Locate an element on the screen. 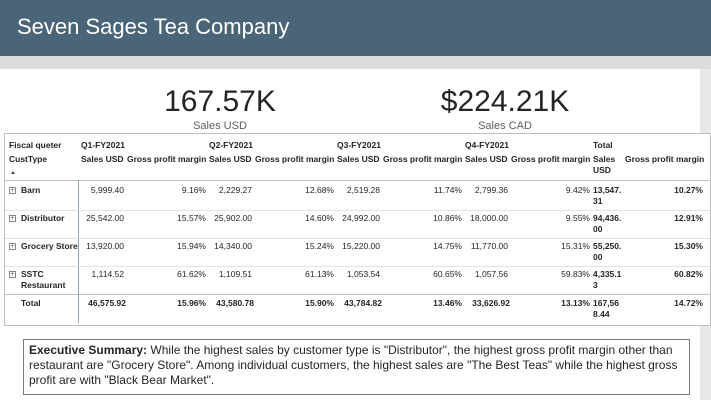 The image size is (711, 400). total-divider is located at coordinates (357, 294).